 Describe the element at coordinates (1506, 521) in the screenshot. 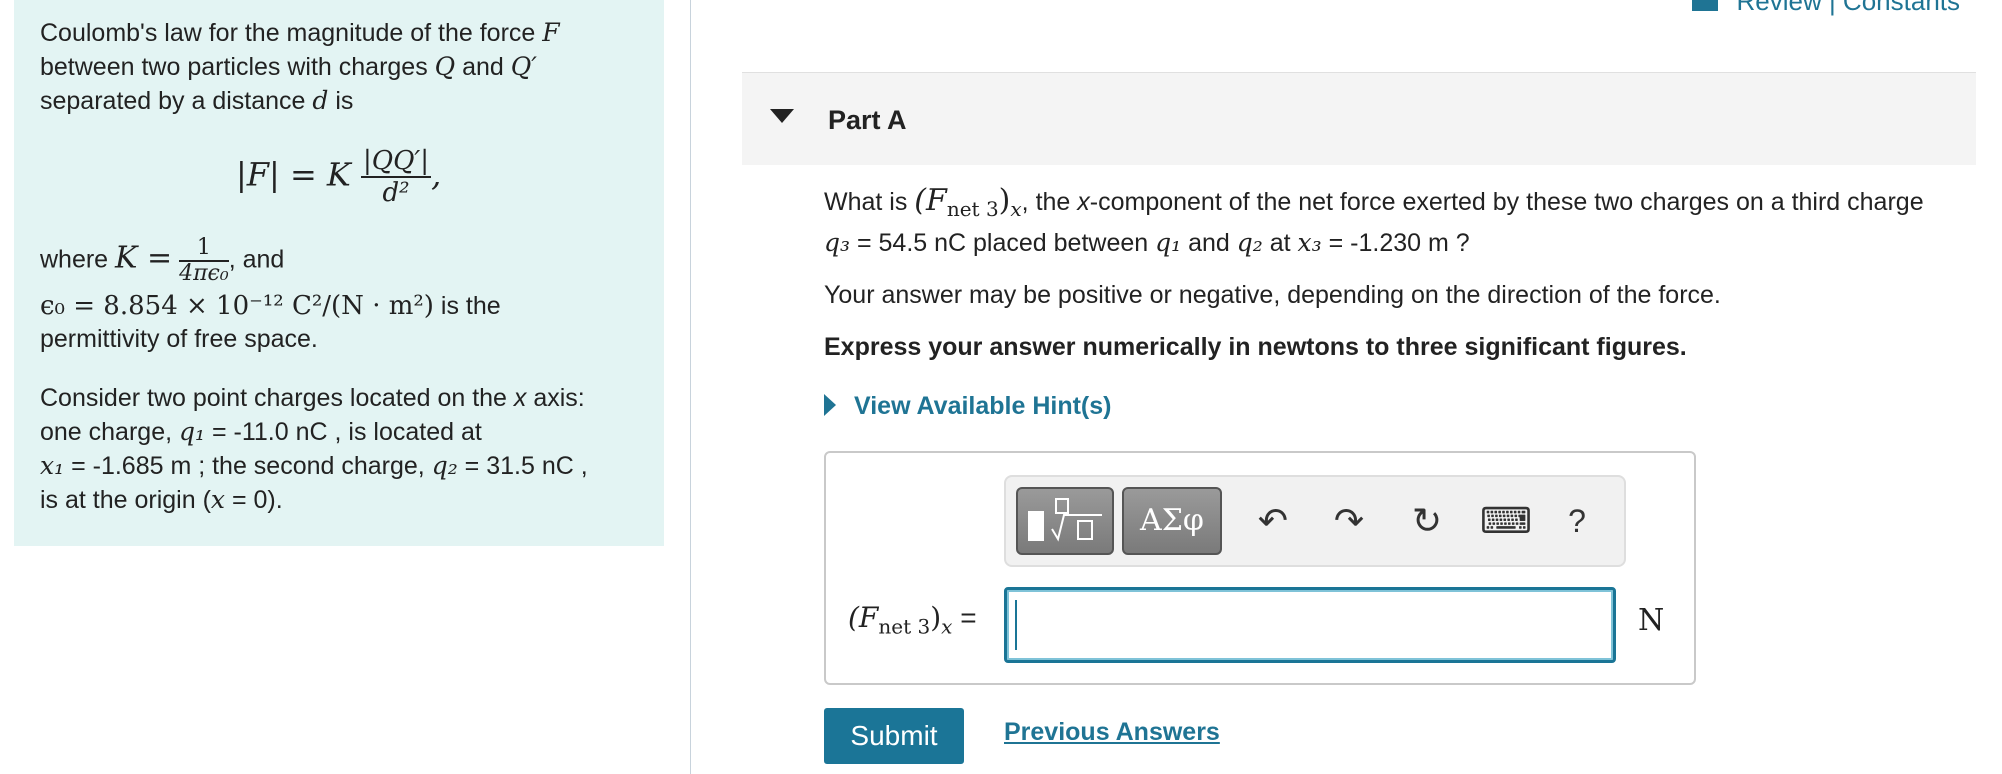

I see `keyboard-icon: ⌨` at that location.